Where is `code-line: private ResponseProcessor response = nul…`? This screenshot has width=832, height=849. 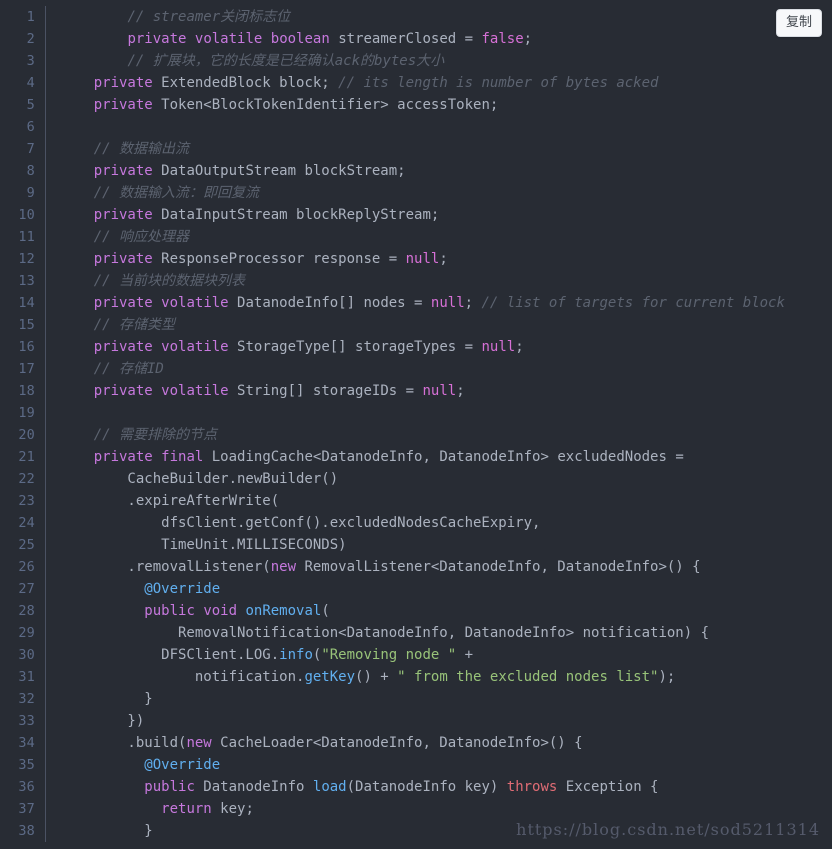 code-line: private ResponseProcessor response = nul… is located at coordinates (446, 259).